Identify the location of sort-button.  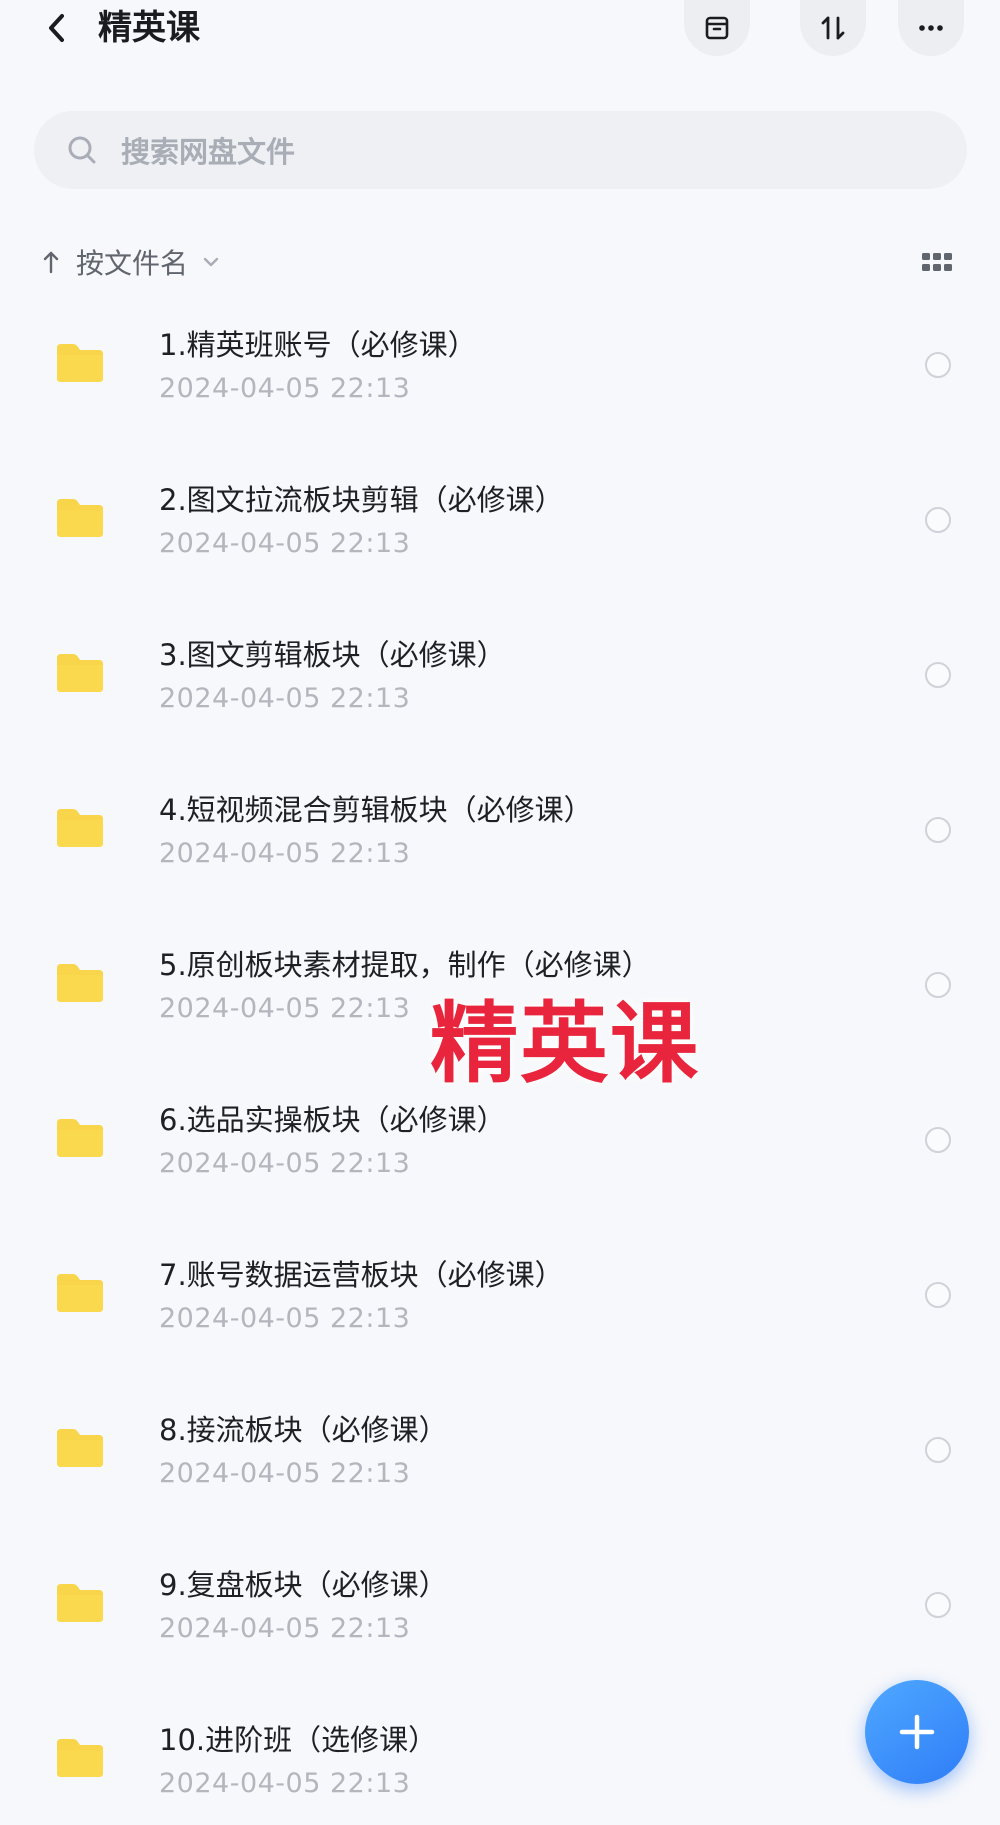
(833, 28).